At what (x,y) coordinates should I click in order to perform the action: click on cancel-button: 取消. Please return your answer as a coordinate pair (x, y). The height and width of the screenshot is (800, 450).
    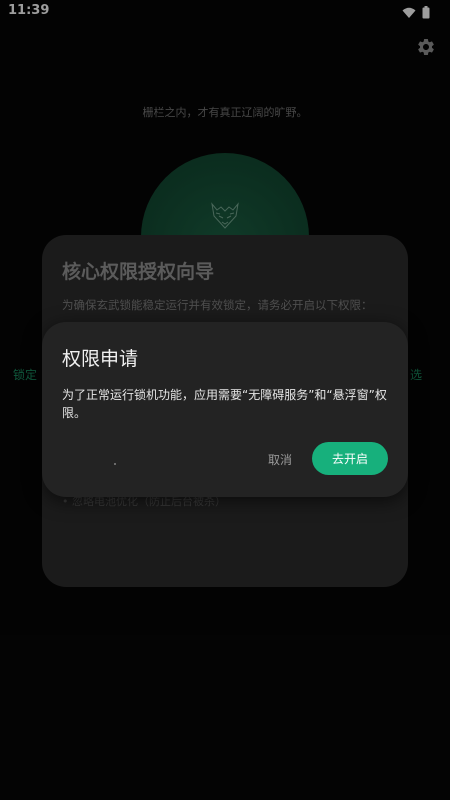
    Looking at the image, I should click on (280, 459).